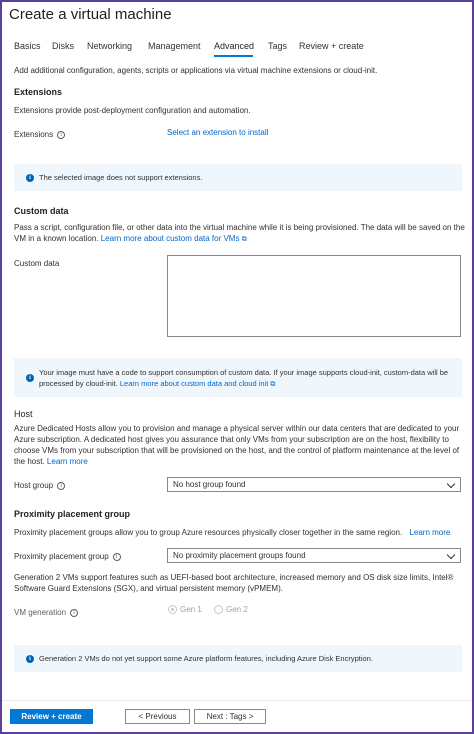 Image resolution: width=474 pixels, height=734 pixels. I want to click on proximity-heading: Proximity placement group, so click(72, 514).